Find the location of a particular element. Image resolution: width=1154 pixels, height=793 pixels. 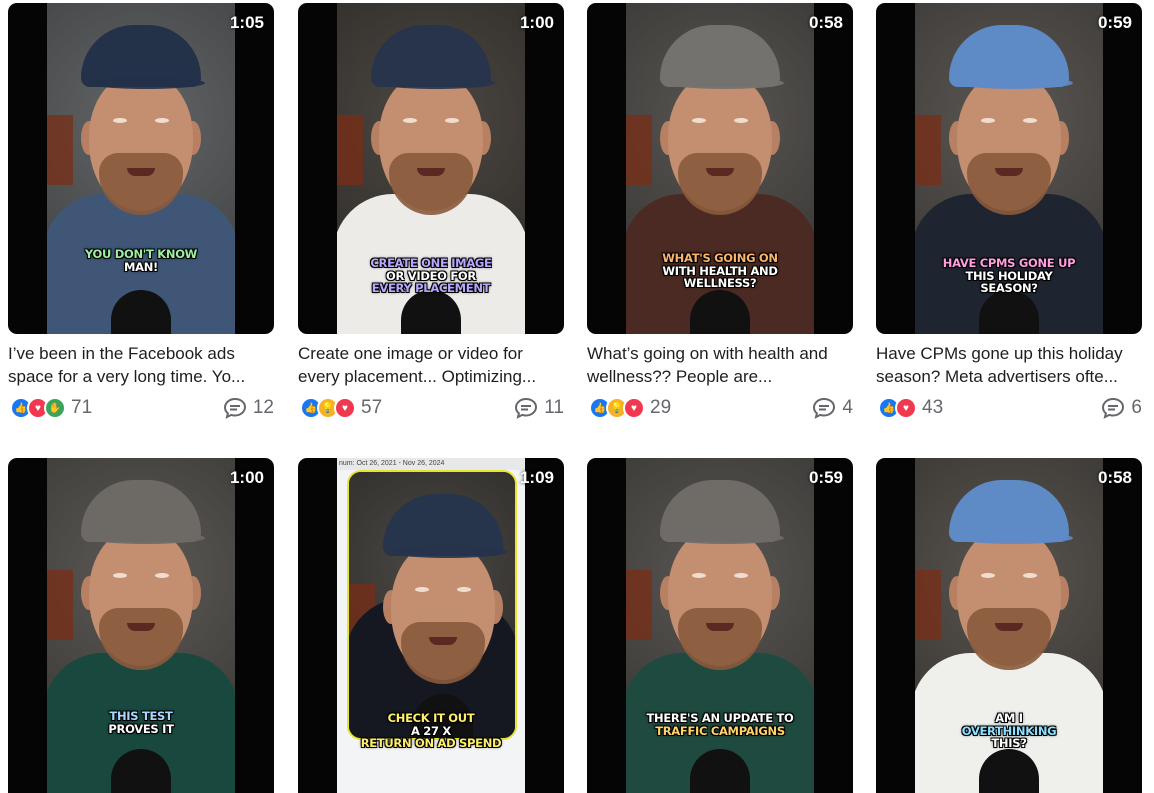

caption-line: WHAT'S GOING ON is located at coordinates (720, 258).